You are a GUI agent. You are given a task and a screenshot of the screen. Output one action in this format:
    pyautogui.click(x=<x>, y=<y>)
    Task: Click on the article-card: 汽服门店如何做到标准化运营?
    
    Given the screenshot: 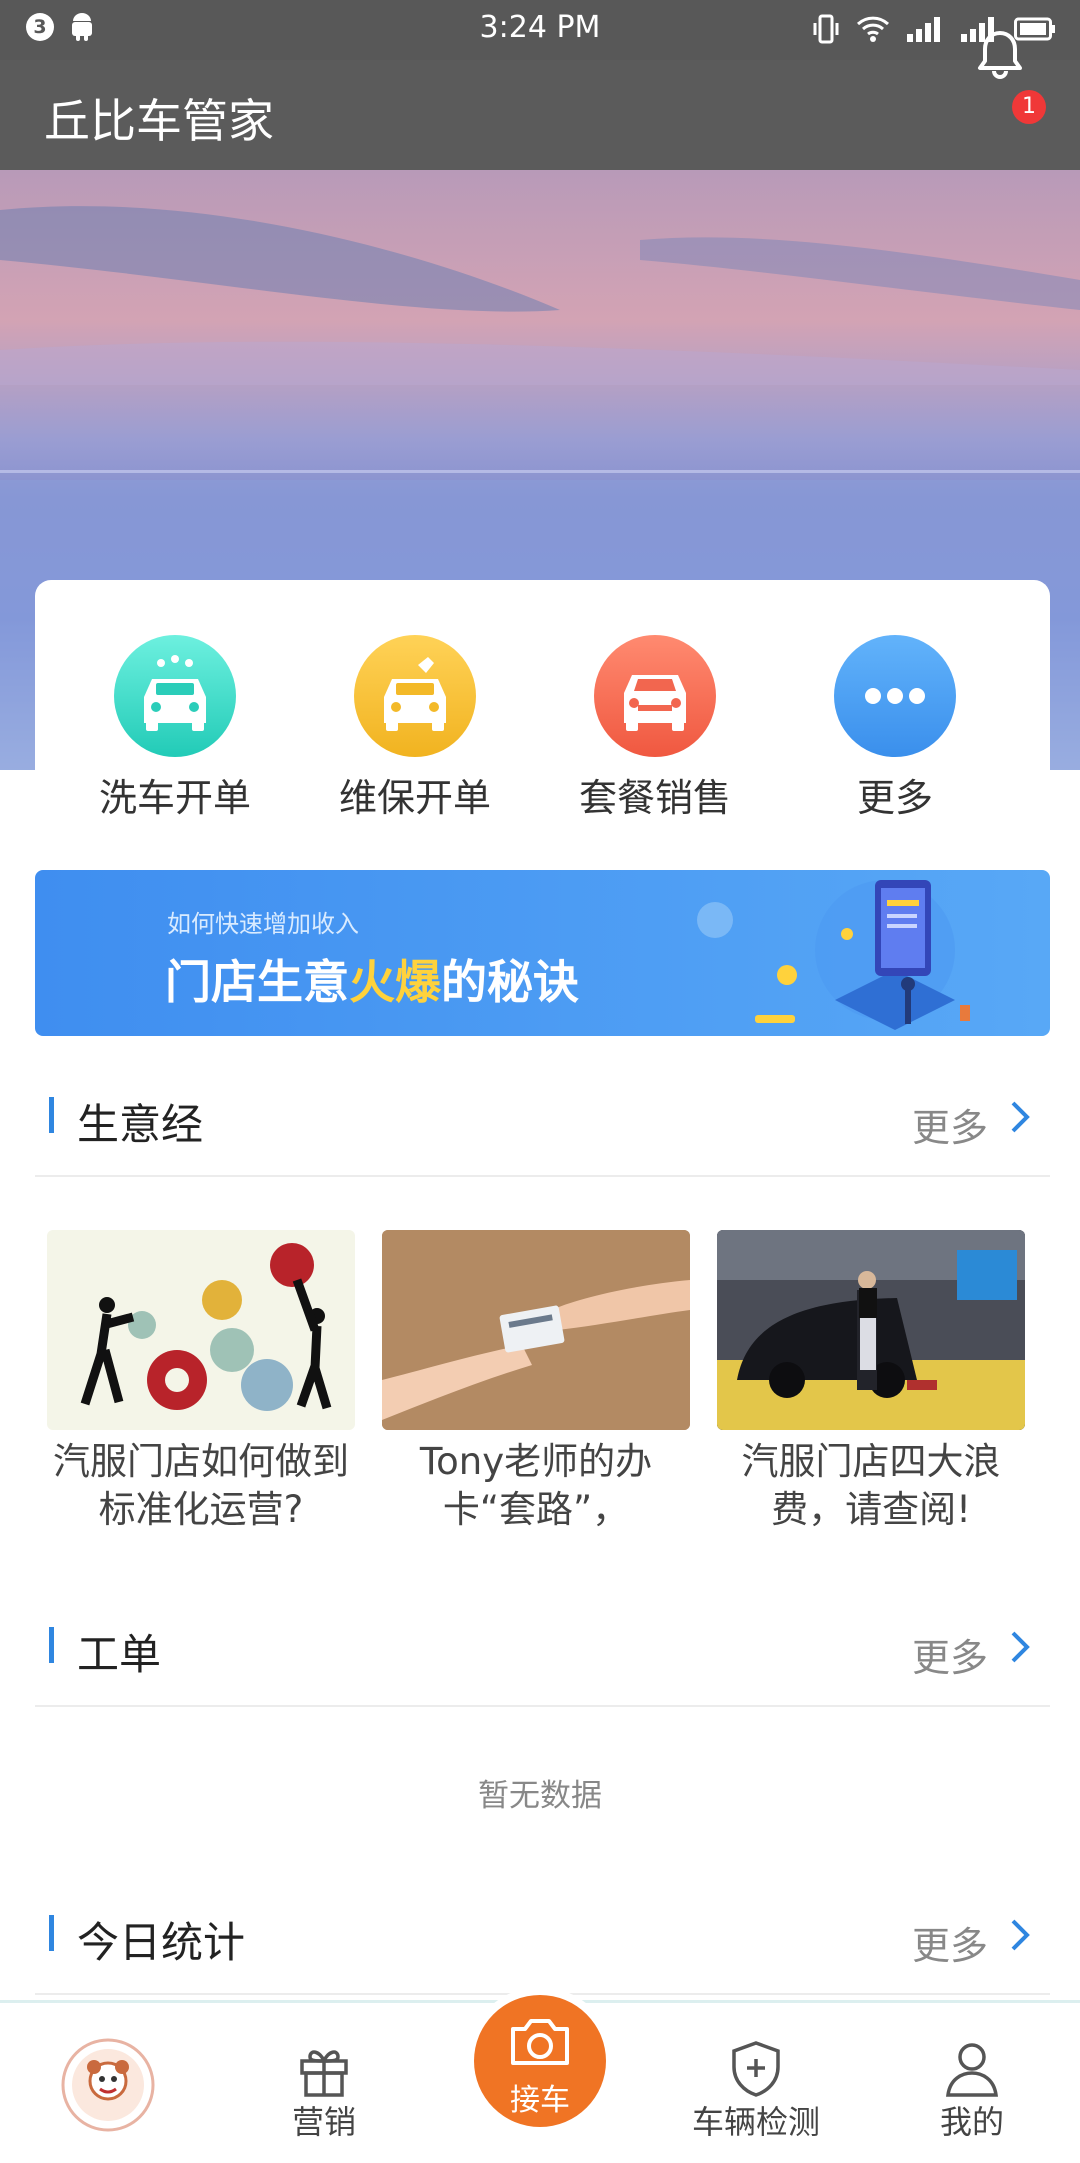 What is the action you would take?
    pyautogui.click(x=201, y=1382)
    